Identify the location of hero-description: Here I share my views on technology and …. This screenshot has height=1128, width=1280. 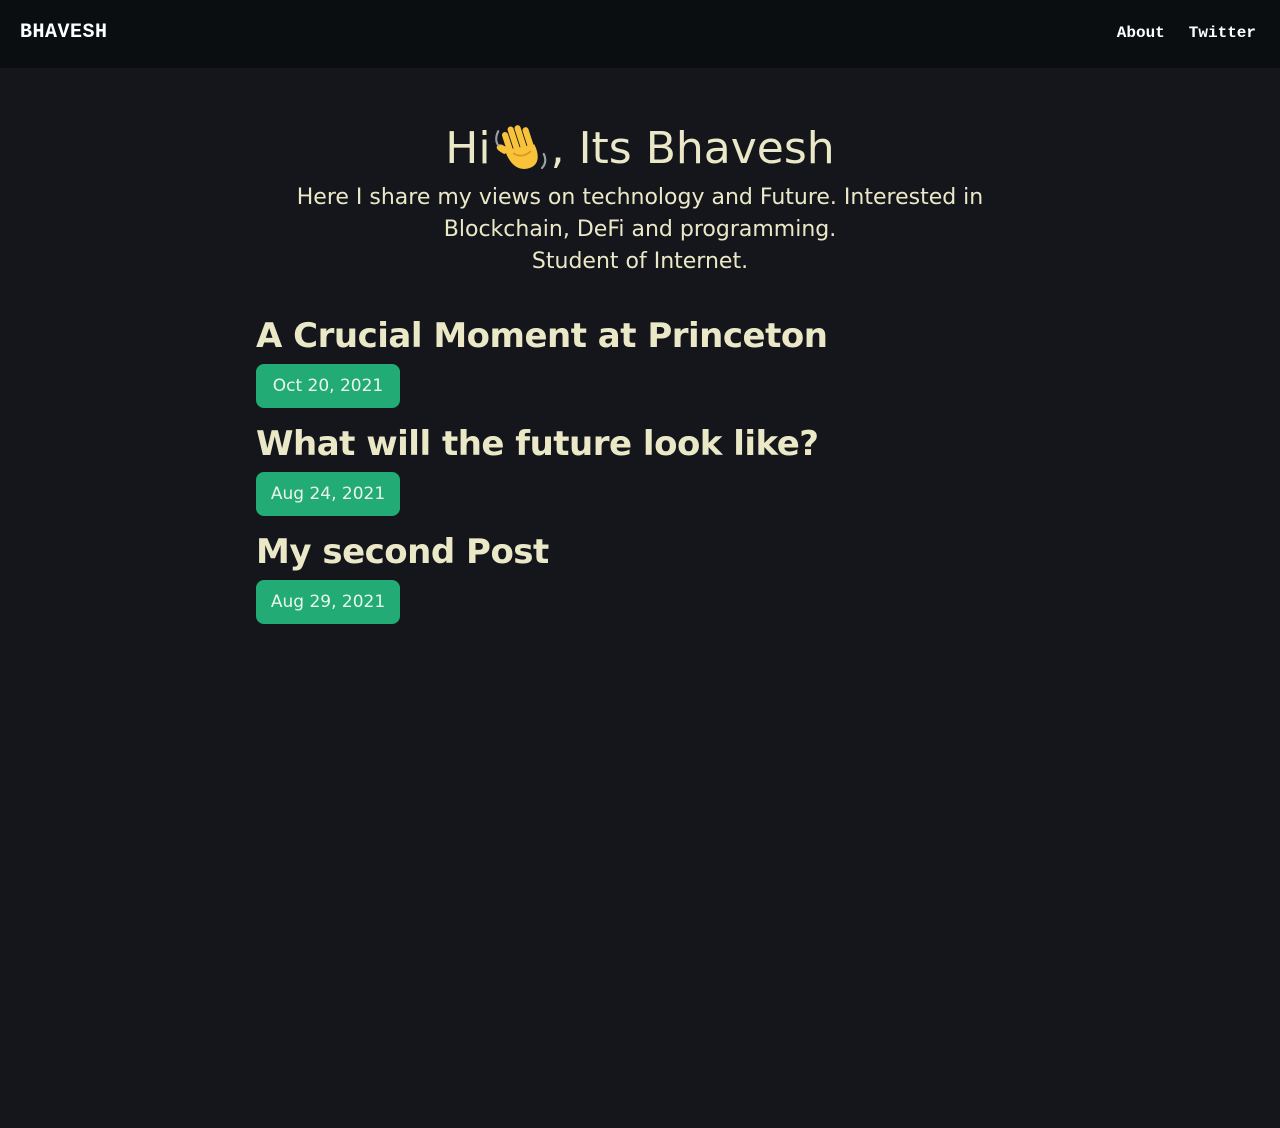
(640, 230).